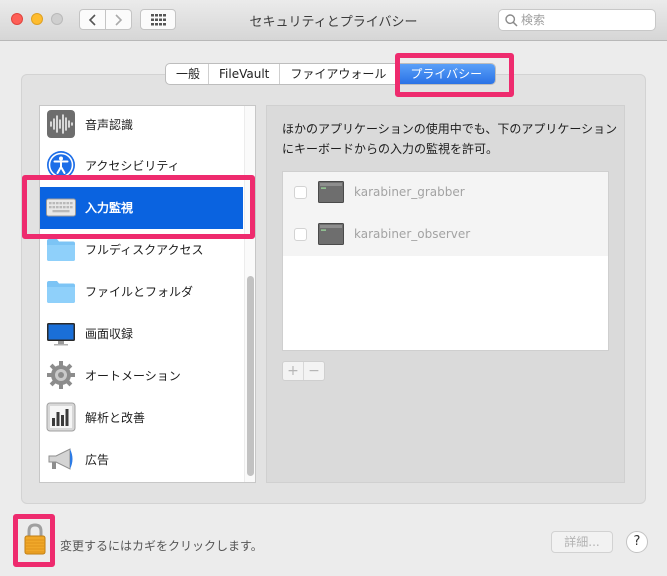  I want to click on sidebar-item-files-and-folders: ファイルとフォルダ, so click(141, 292).